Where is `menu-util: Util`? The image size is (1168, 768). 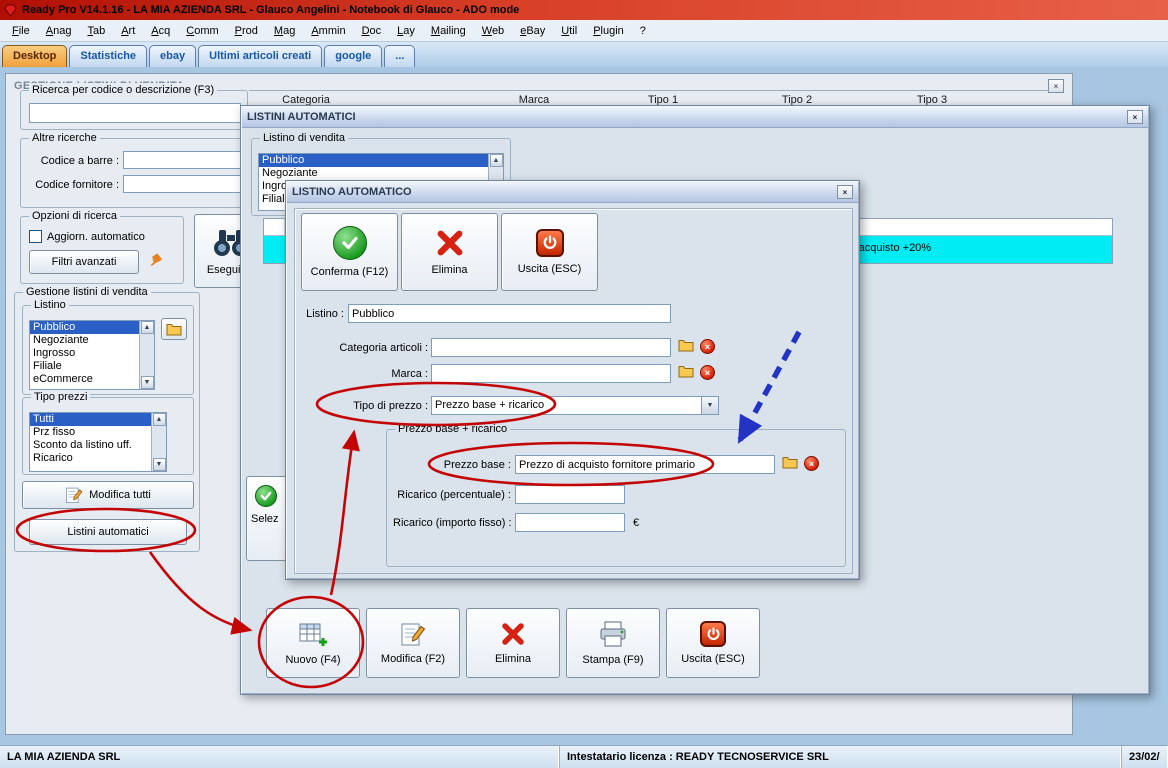
menu-util: Util is located at coordinates (569, 31).